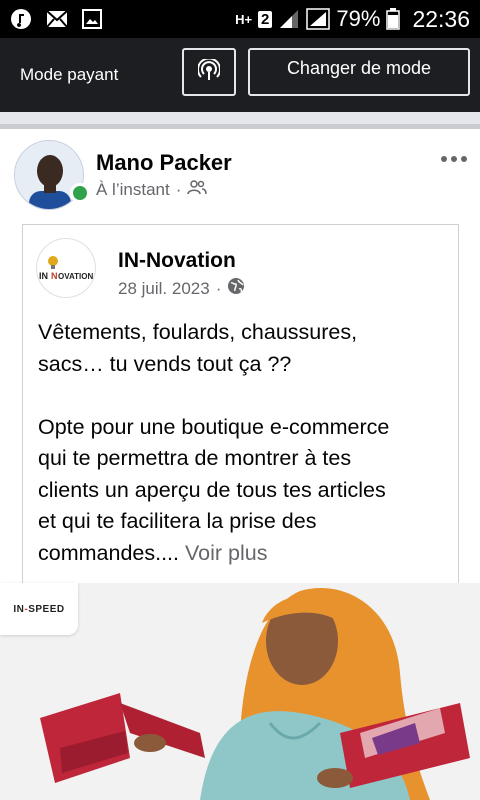 This screenshot has height=800, width=480. What do you see at coordinates (240, 118) in the screenshot?
I see `feed-divider` at bounding box center [240, 118].